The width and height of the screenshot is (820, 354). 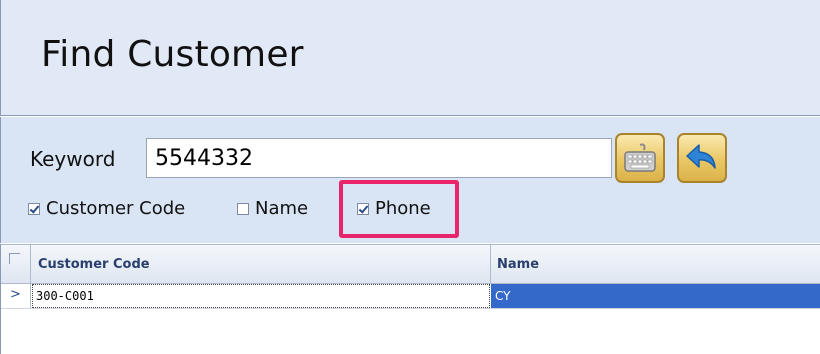 What do you see at coordinates (34, 208) in the screenshot?
I see `checkbox-customer-code` at bounding box center [34, 208].